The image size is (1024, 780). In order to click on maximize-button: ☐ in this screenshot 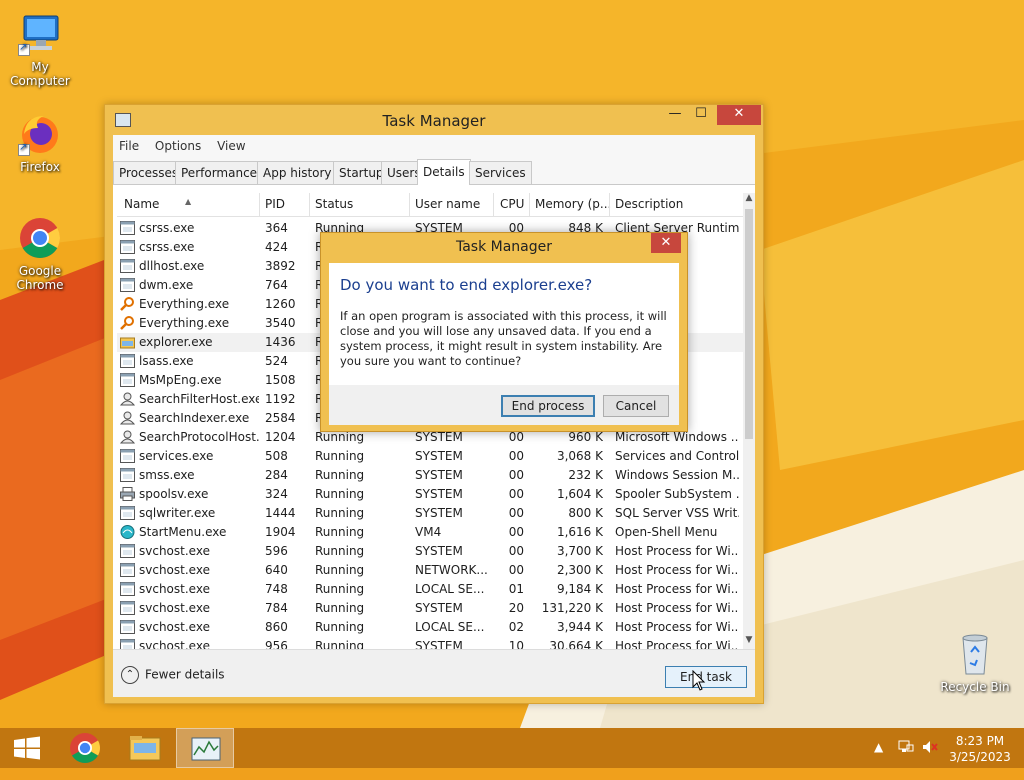, I will do `click(701, 115)`.